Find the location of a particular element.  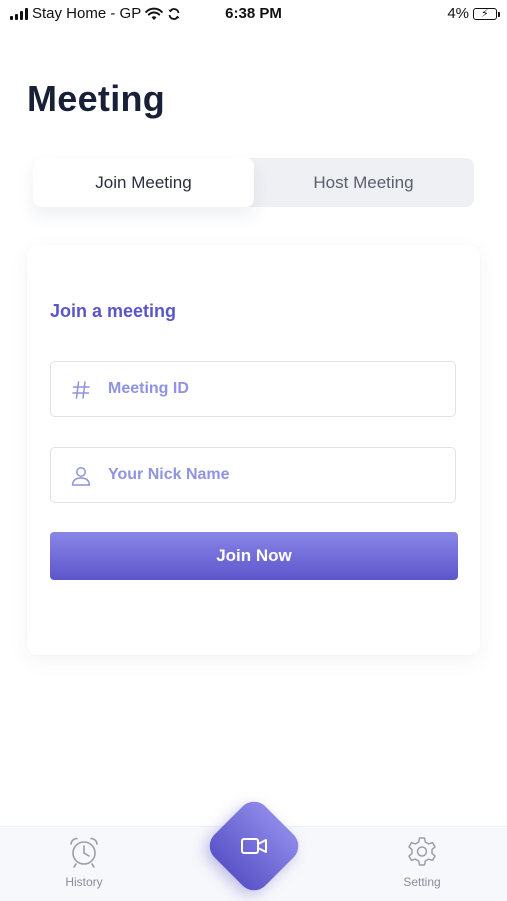

join-now-button: Join Now is located at coordinates (254, 556).